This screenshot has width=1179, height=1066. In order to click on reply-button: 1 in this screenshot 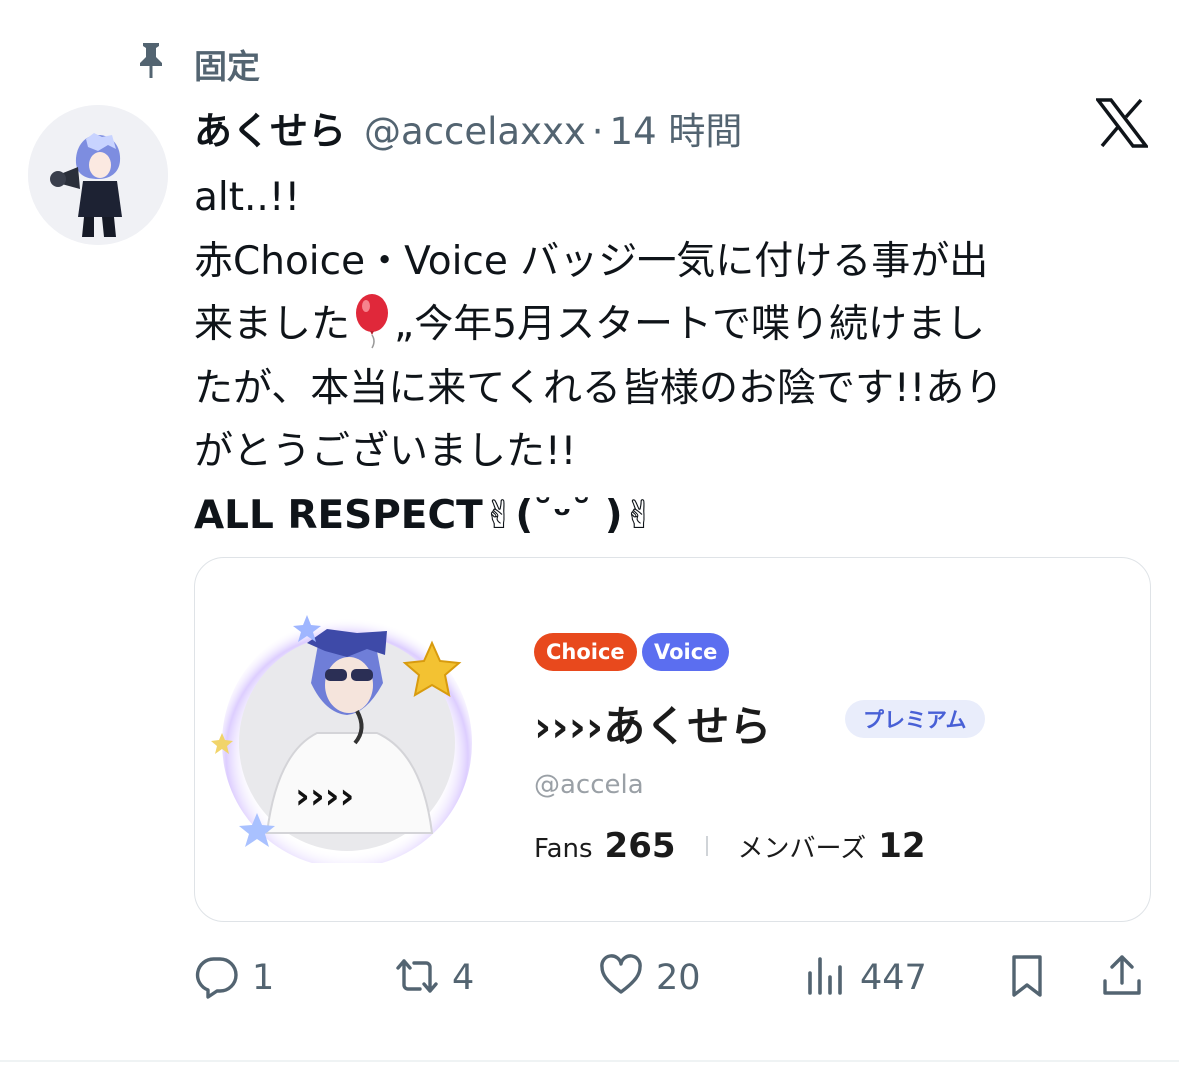, I will do `click(234, 978)`.